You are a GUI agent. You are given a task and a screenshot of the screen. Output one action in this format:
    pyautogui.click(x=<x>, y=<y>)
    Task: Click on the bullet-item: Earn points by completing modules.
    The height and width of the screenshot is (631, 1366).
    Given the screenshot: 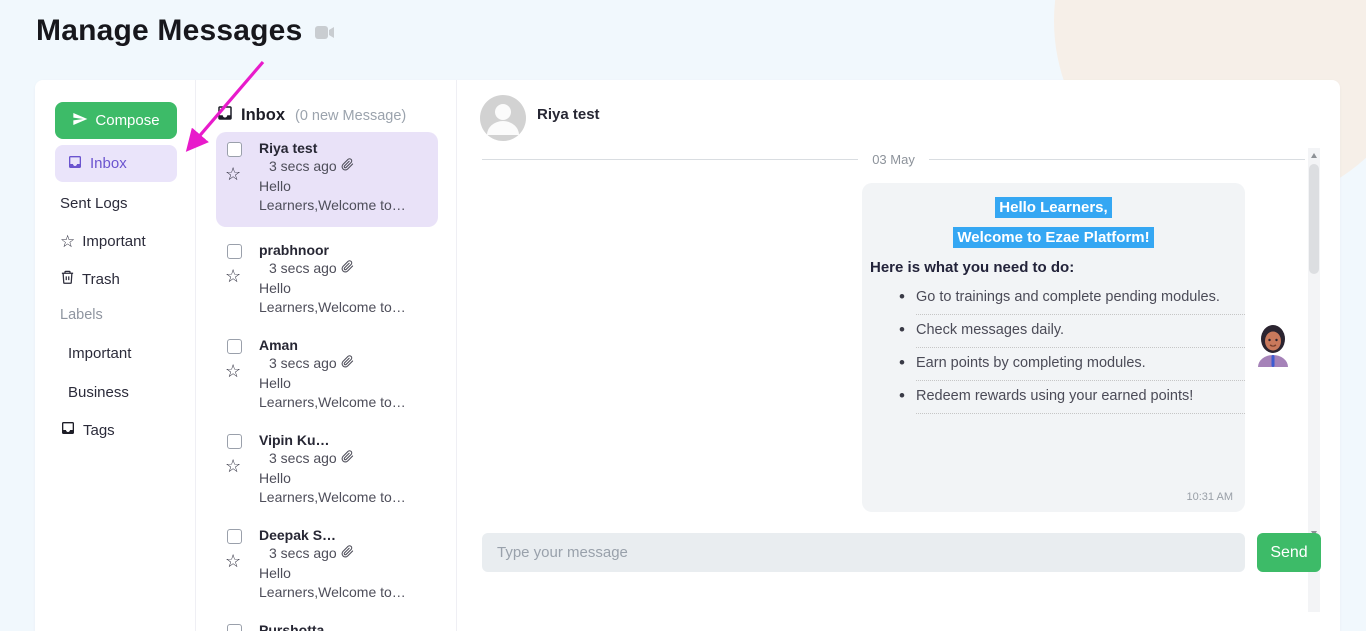 What is the action you would take?
    pyautogui.click(x=1072, y=367)
    